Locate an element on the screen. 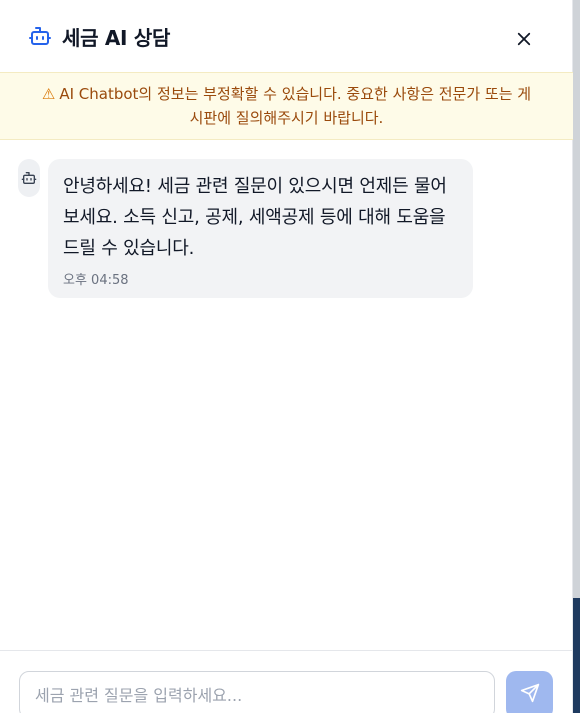  send-button is located at coordinates (529, 692).